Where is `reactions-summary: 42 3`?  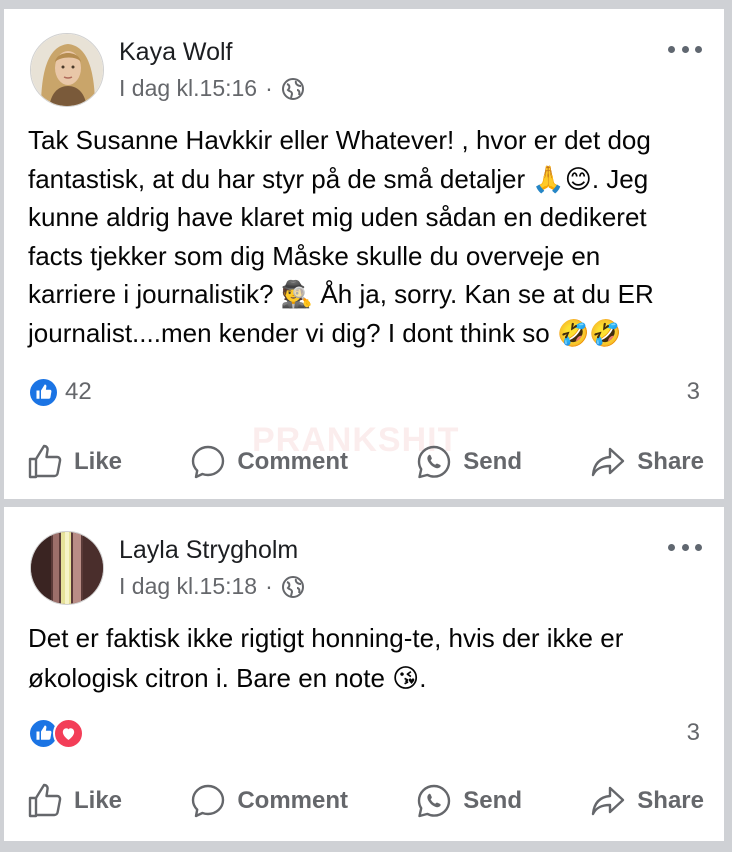
reactions-summary: 42 3 is located at coordinates (364, 392).